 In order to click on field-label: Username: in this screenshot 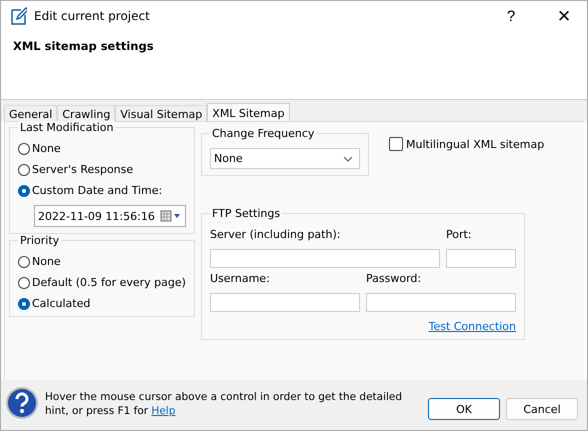, I will do `click(240, 278)`.